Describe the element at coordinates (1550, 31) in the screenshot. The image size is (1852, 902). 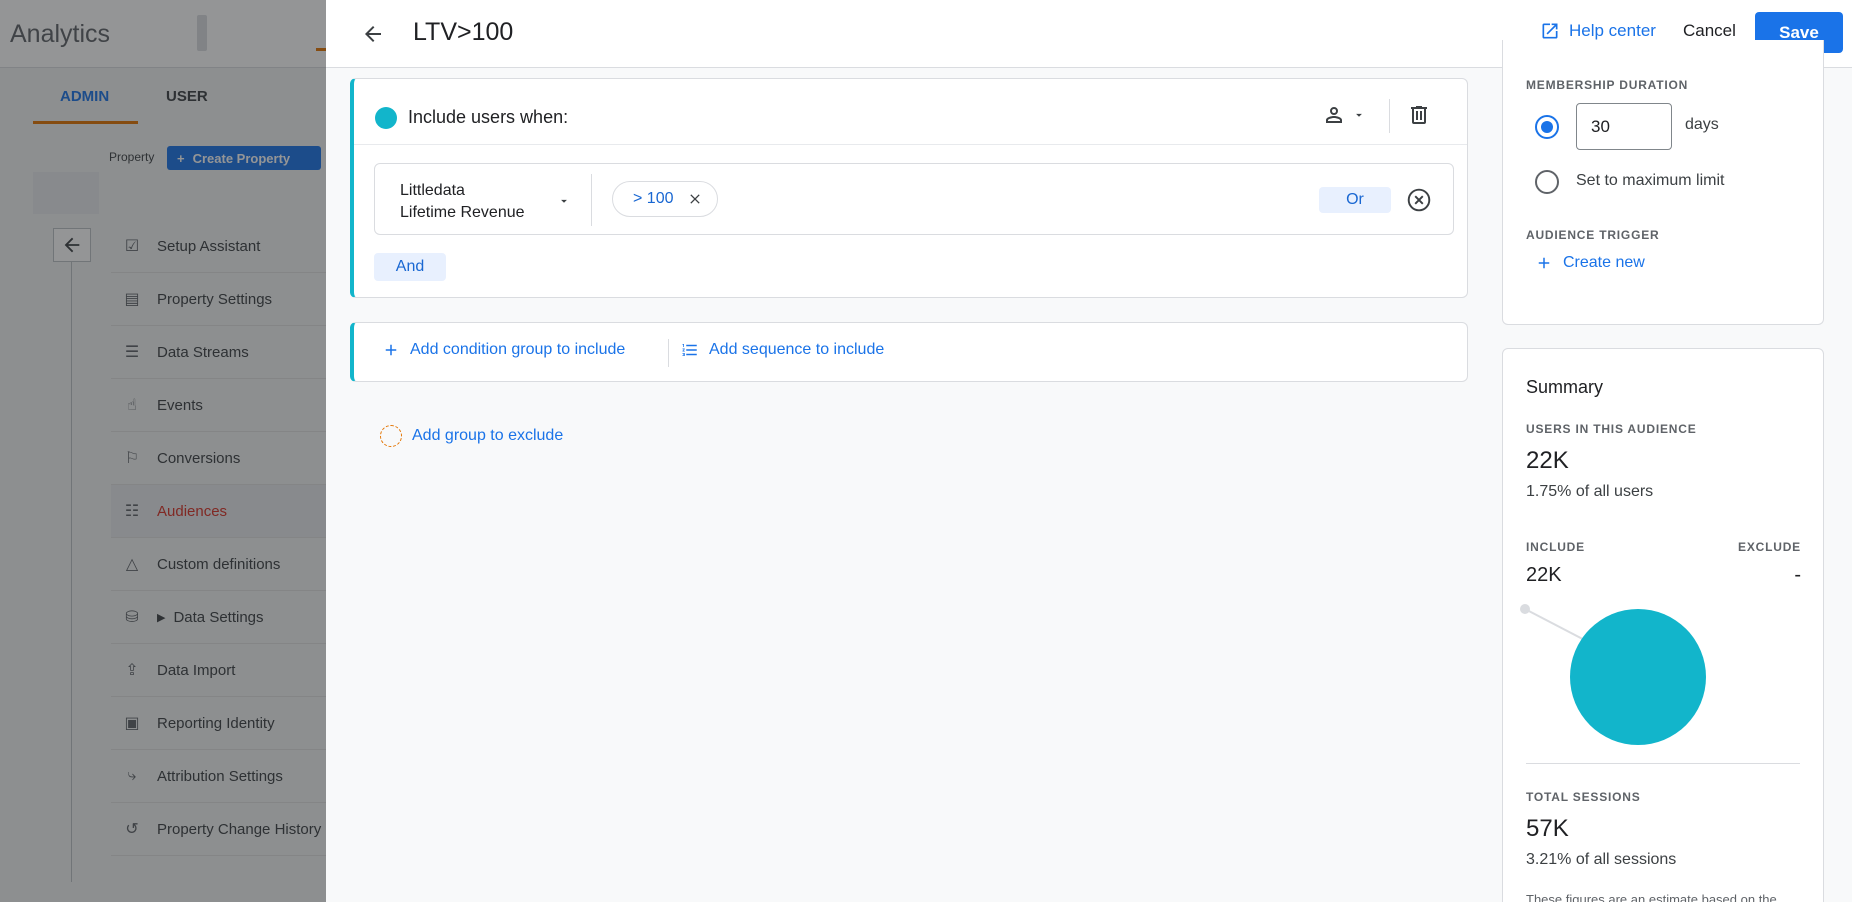
I see `open-in-new-icon` at that location.